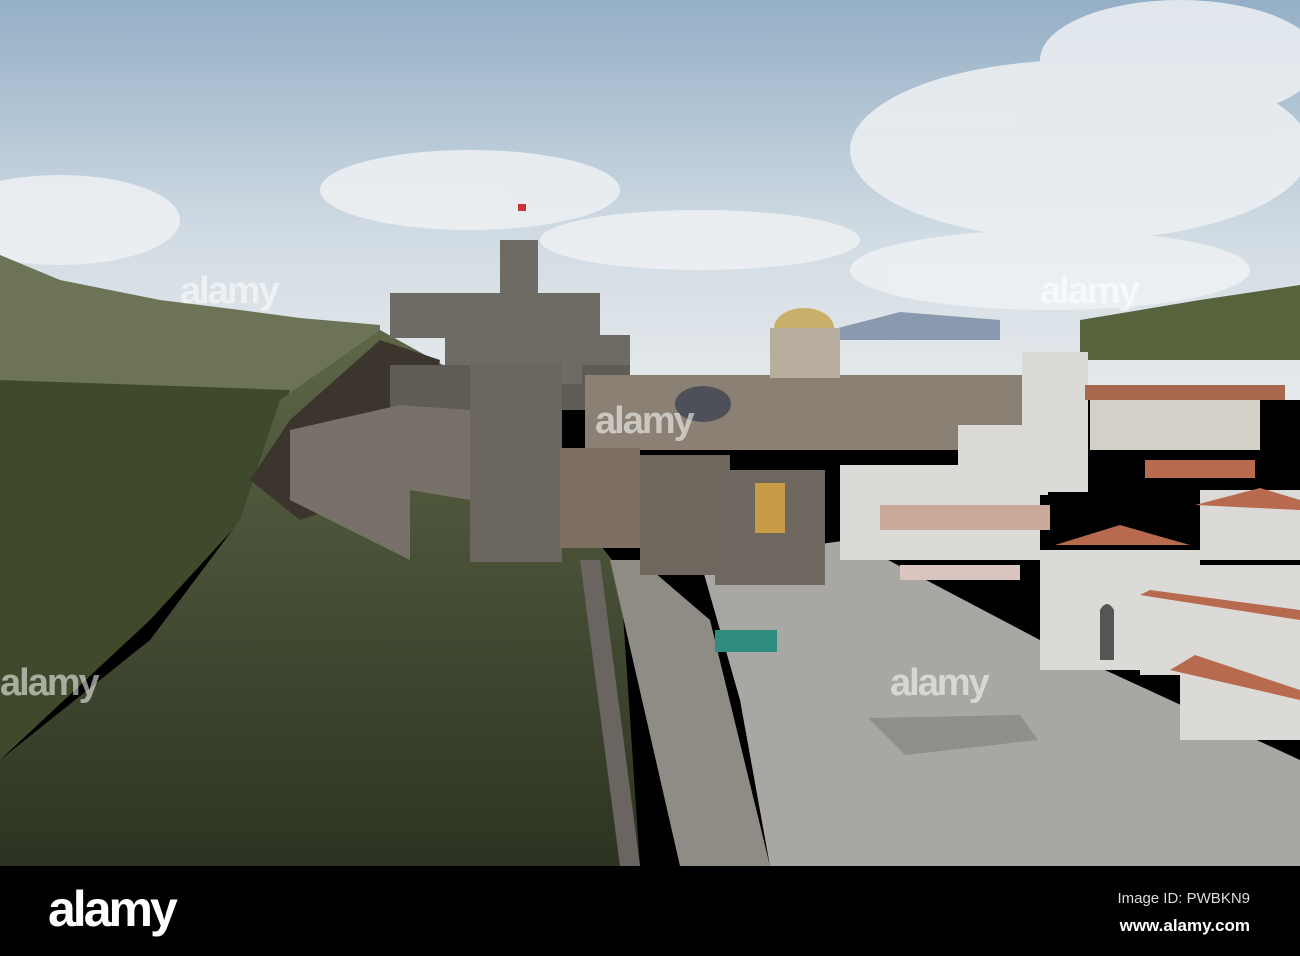 This screenshot has width=1300, height=956. Describe the element at coordinates (522, 207) in the screenshot. I see `flag` at that location.